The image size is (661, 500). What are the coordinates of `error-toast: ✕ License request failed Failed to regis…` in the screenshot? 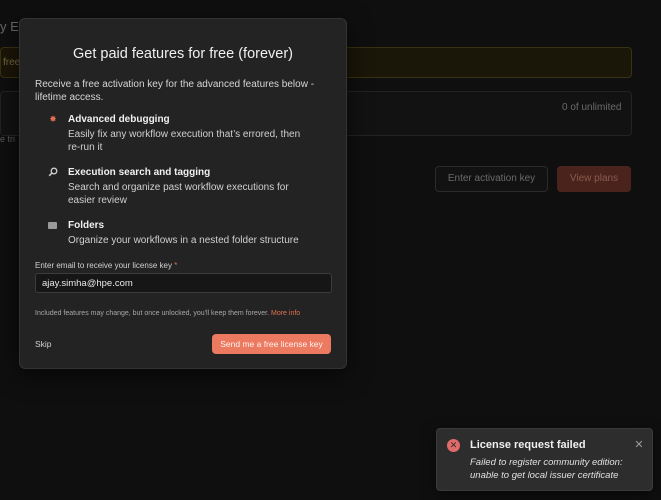 It's located at (544, 459).